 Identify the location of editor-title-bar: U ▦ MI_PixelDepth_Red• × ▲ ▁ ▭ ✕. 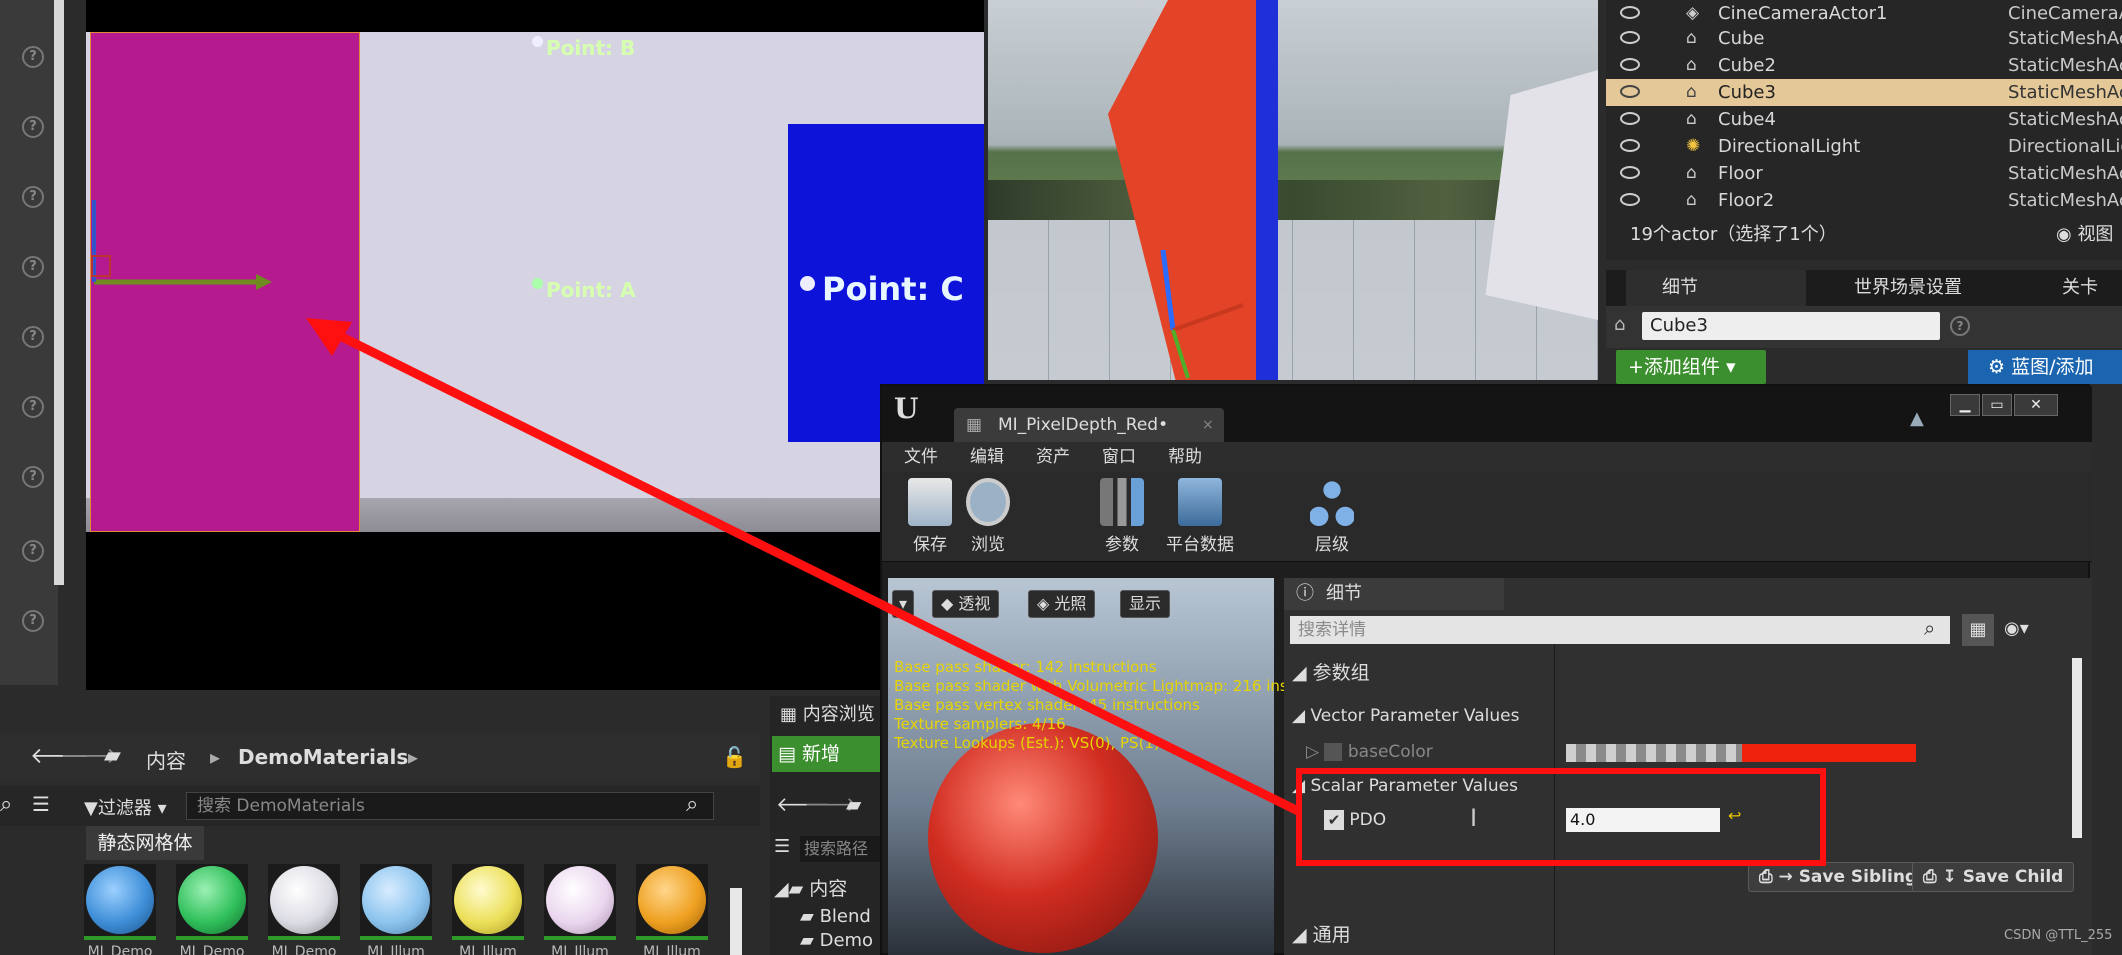
(1487, 414).